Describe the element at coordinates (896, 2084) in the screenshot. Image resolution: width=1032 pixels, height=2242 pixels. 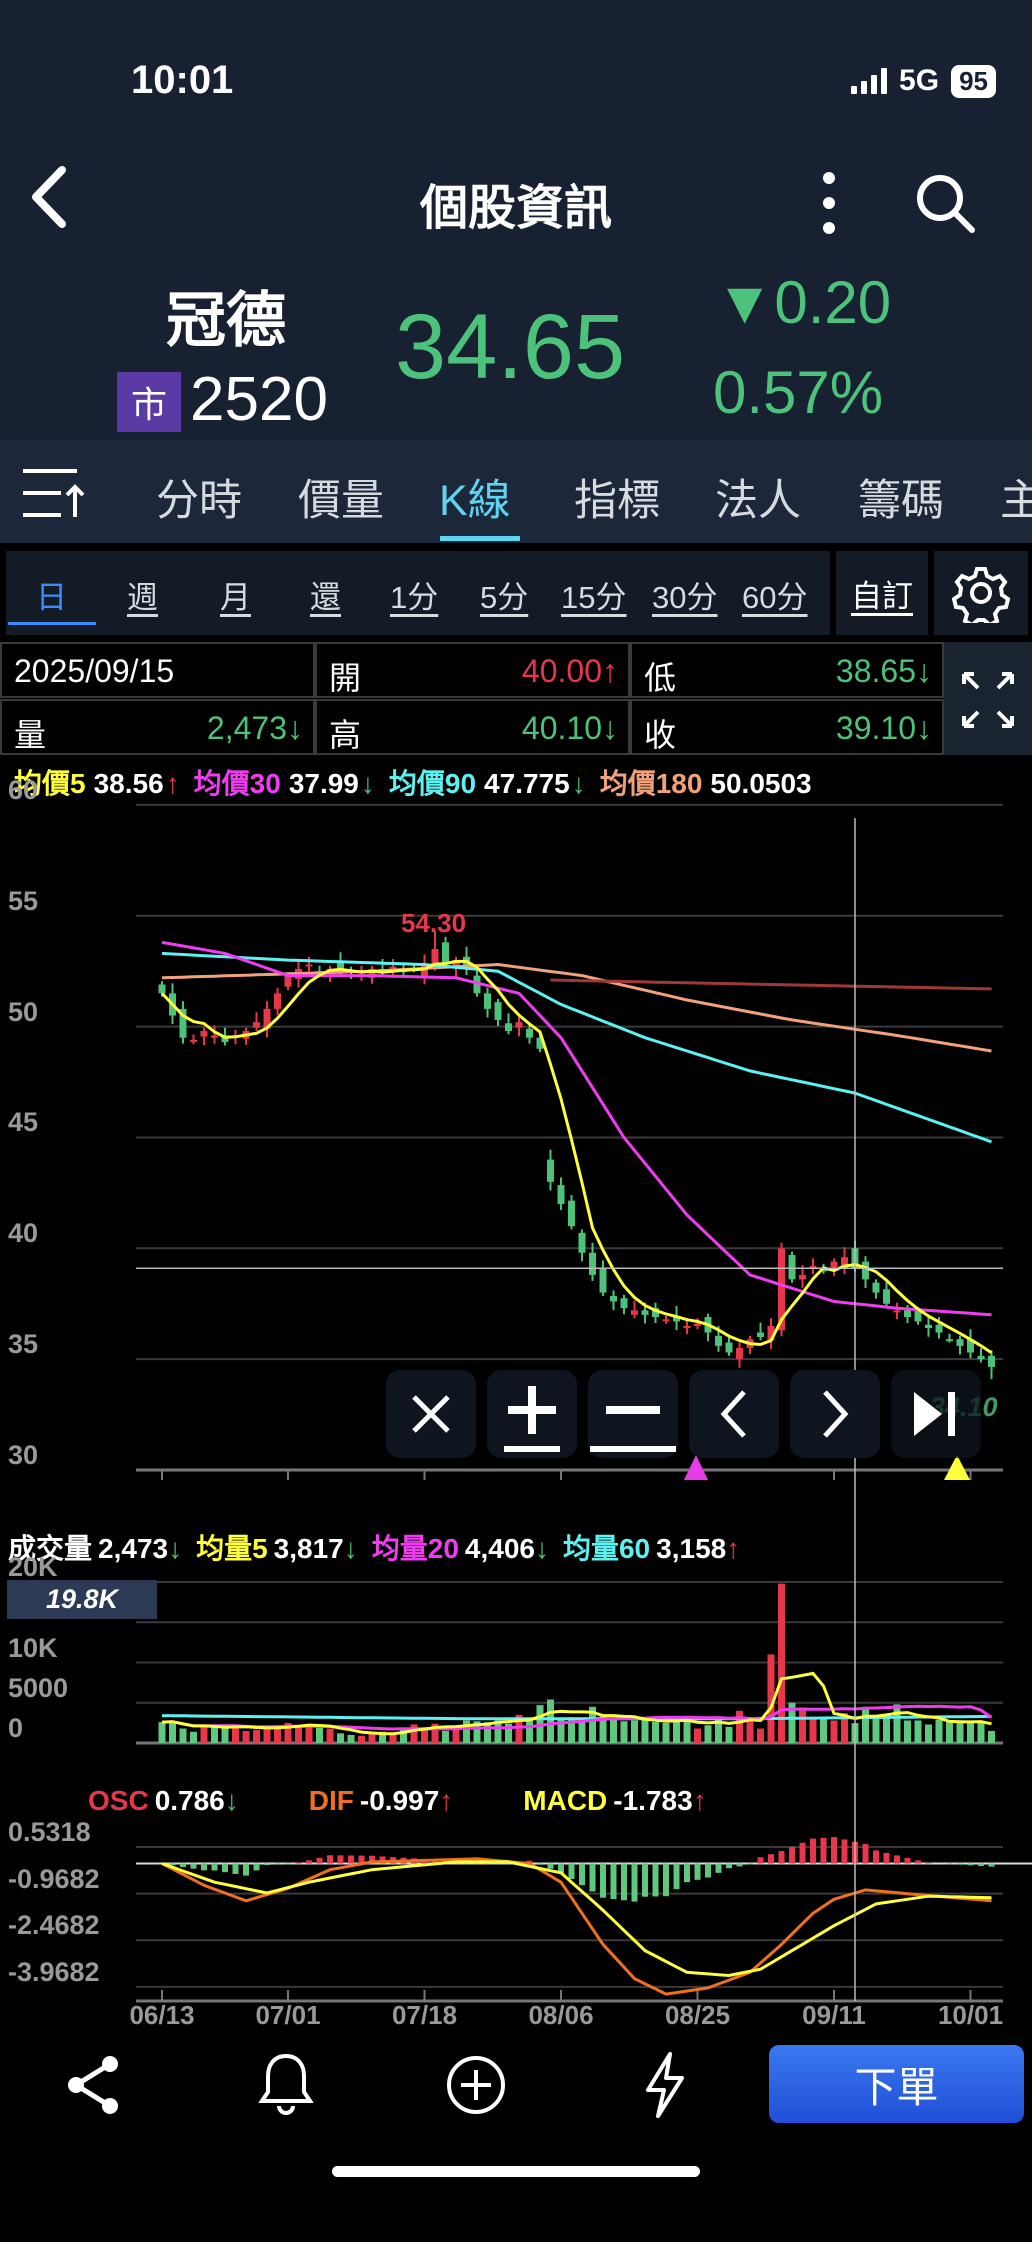
I see `place-order-button: 下單` at that location.